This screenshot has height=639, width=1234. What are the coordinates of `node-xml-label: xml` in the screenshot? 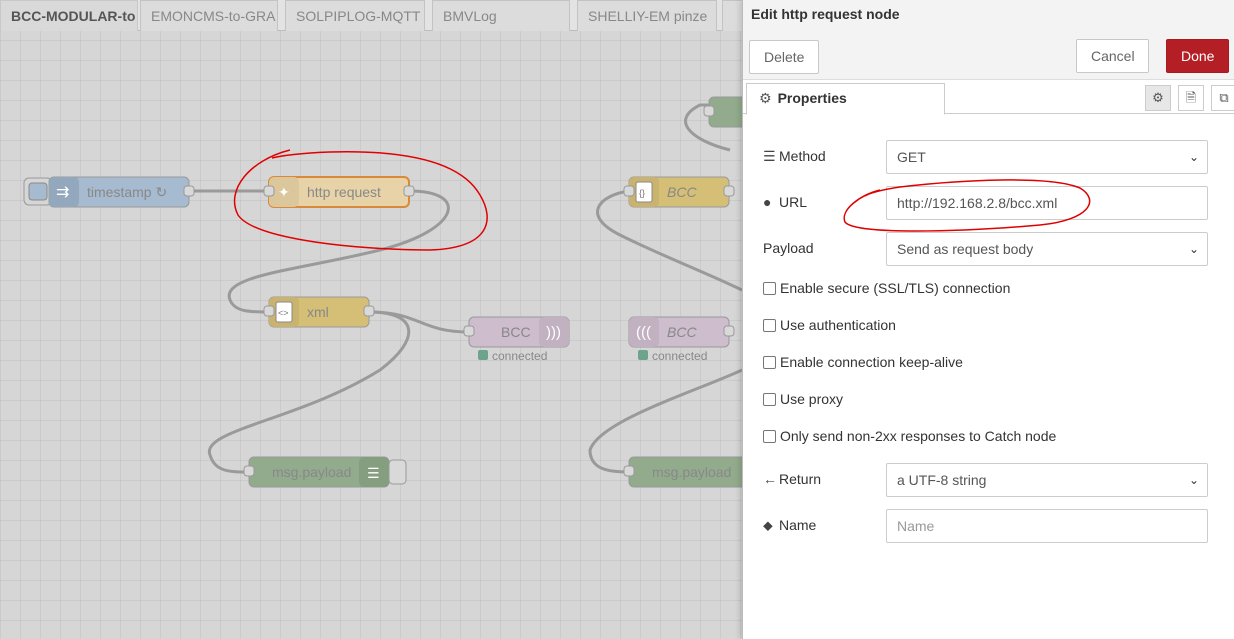 It's located at (318, 312).